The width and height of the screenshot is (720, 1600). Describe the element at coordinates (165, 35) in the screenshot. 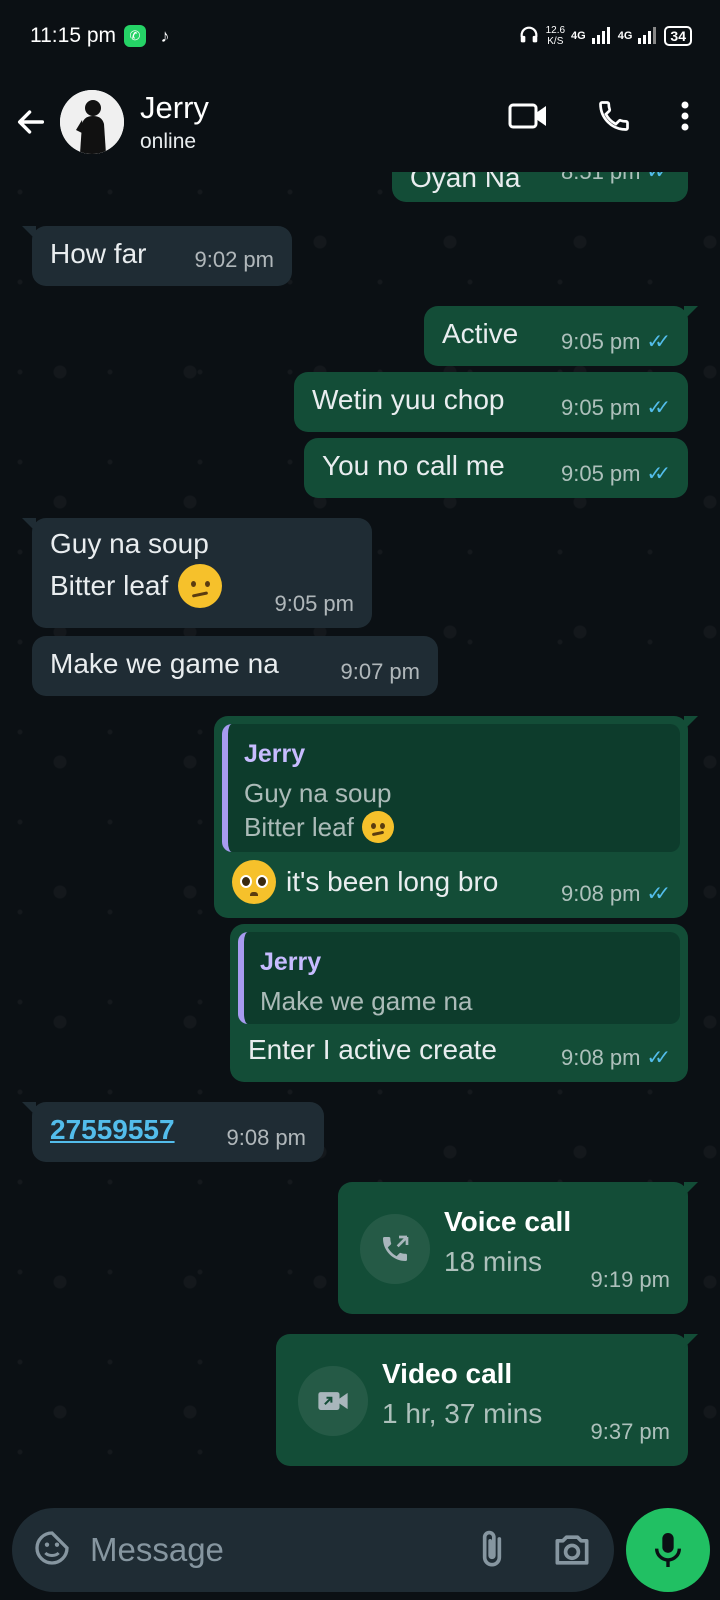

I see `tiktok-notification-icon: ♪` at that location.